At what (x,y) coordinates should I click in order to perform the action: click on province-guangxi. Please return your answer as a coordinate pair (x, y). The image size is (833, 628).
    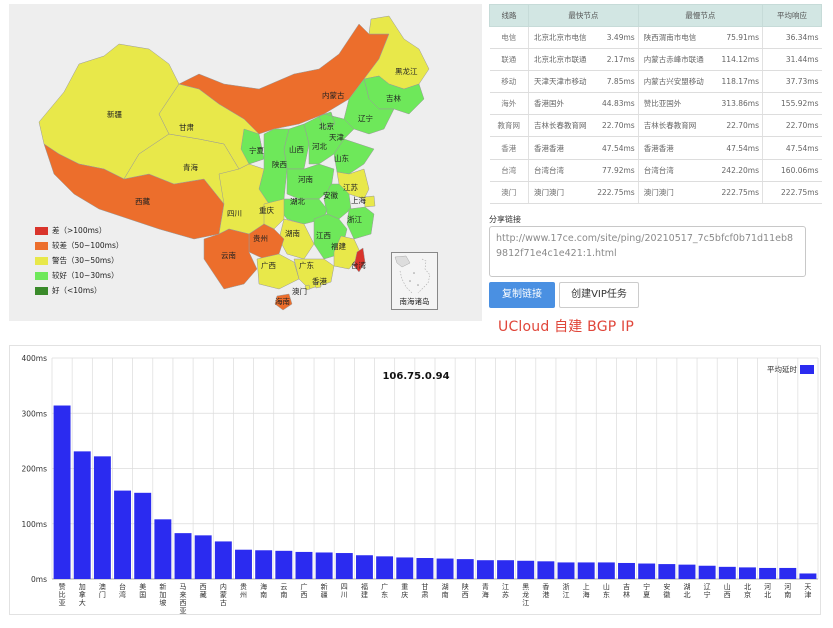
    Looking at the image, I should click on (278, 271).